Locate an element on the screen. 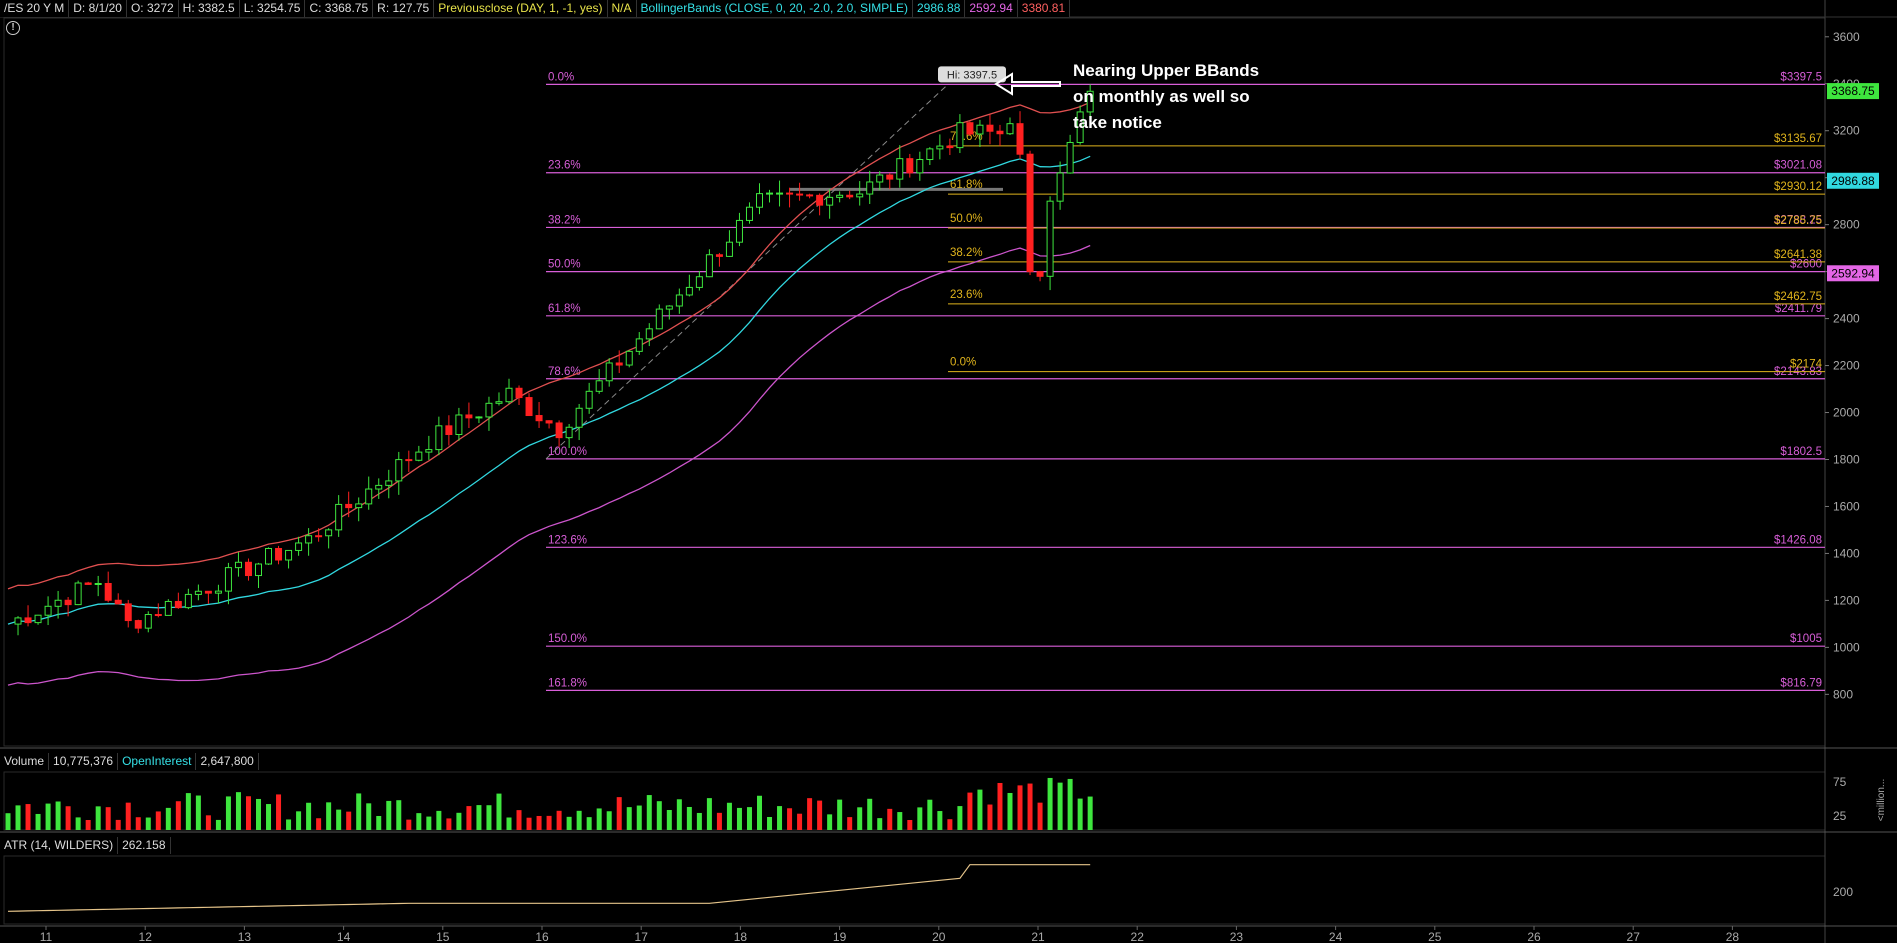 The height and width of the screenshot is (943, 1897). prevclose-study: Previousclose (DAY, 1, -1, yes) is located at coordinates (521, 8).